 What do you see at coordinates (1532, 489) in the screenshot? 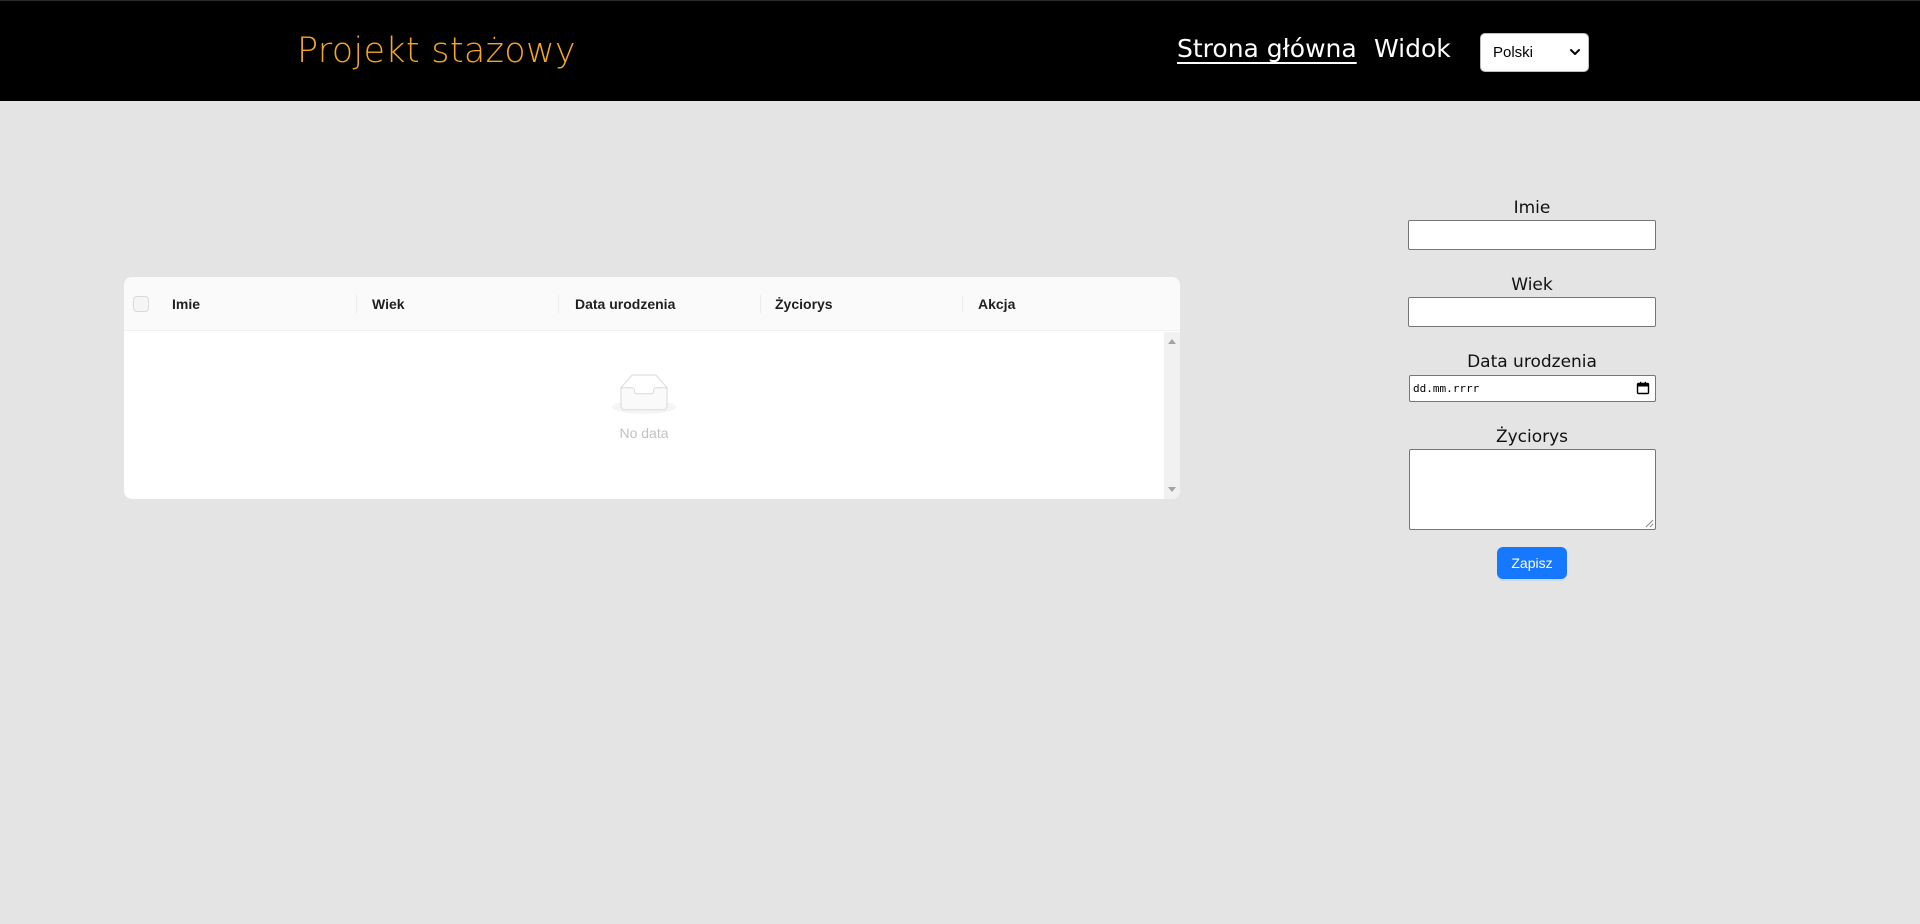
I see `bio-textarea` at bounding box center [1532, 489].